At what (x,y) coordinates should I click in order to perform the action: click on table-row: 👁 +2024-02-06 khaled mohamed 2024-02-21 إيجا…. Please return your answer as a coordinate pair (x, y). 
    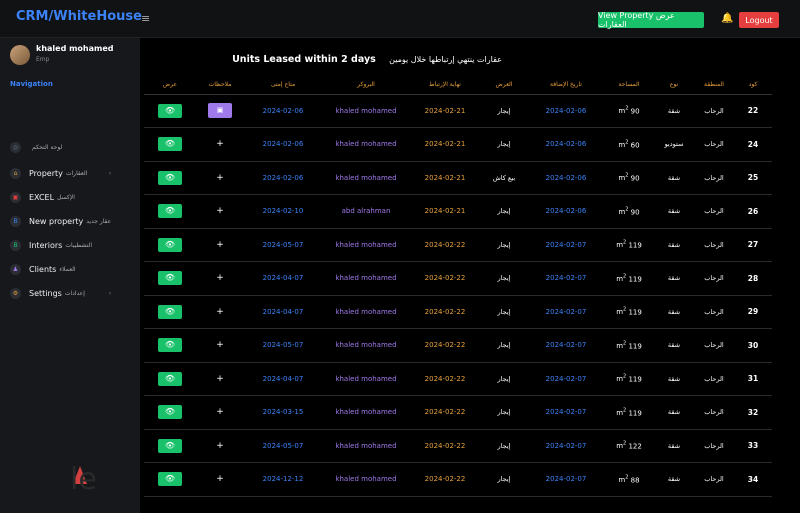
    Looking at the image, I should click on (458, 144).